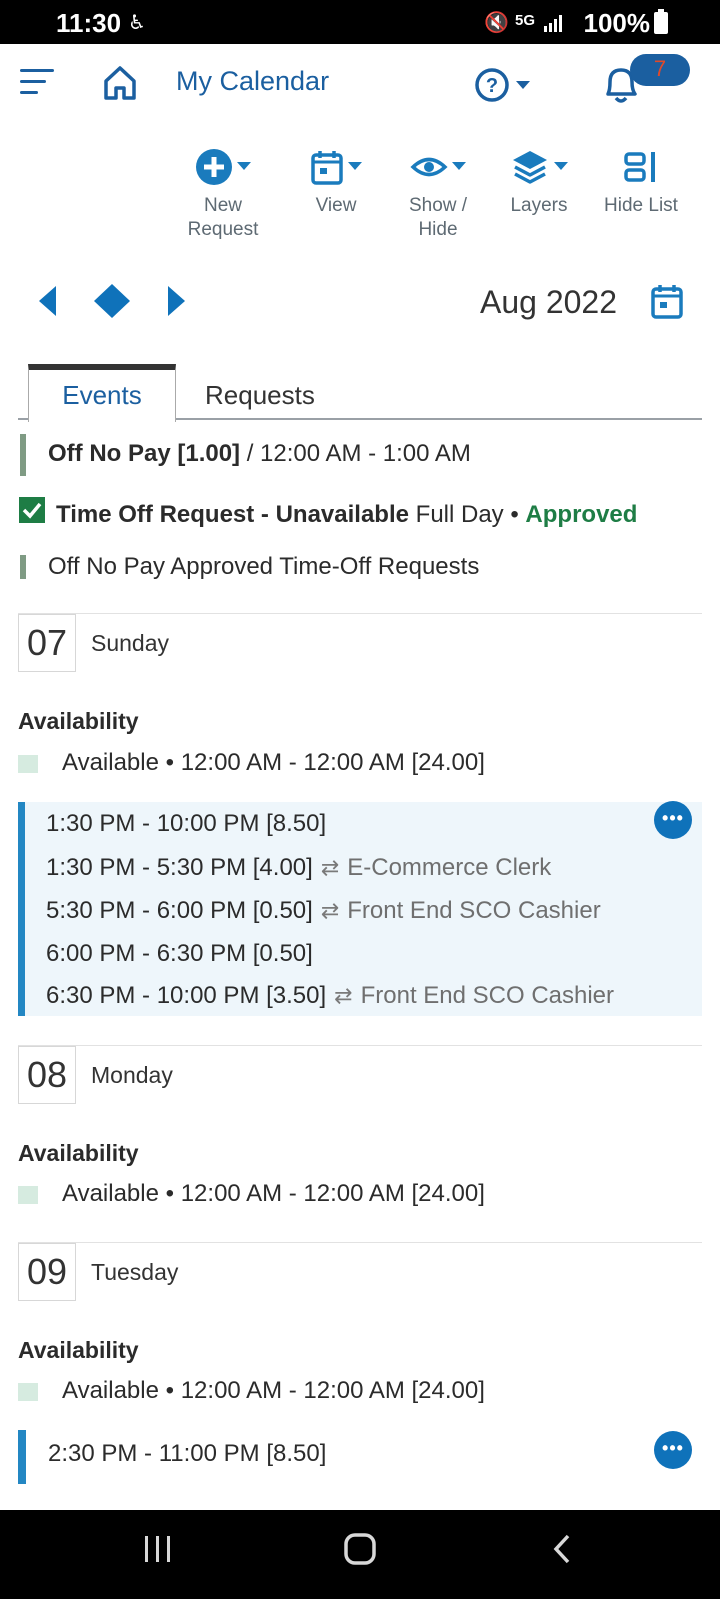 The image size is (720, 1599). What do you see at coordinates (223, 217) in the screenshot?
I see `new-request-label: New Request` at bounding box center [223, 217].